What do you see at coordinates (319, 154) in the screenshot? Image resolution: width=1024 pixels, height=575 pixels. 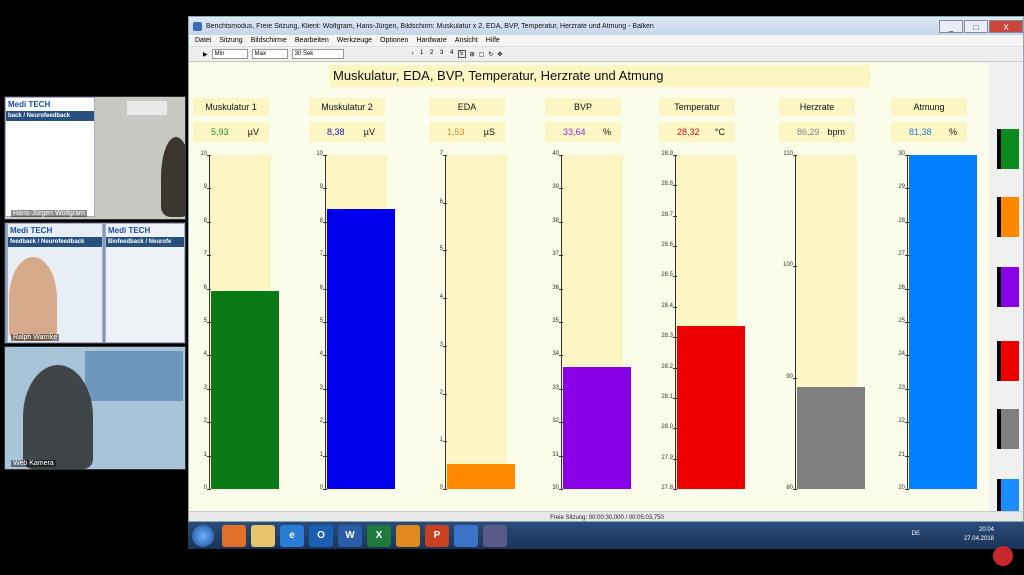 I see `tick-label: 10` at bounding box center [319, 154].